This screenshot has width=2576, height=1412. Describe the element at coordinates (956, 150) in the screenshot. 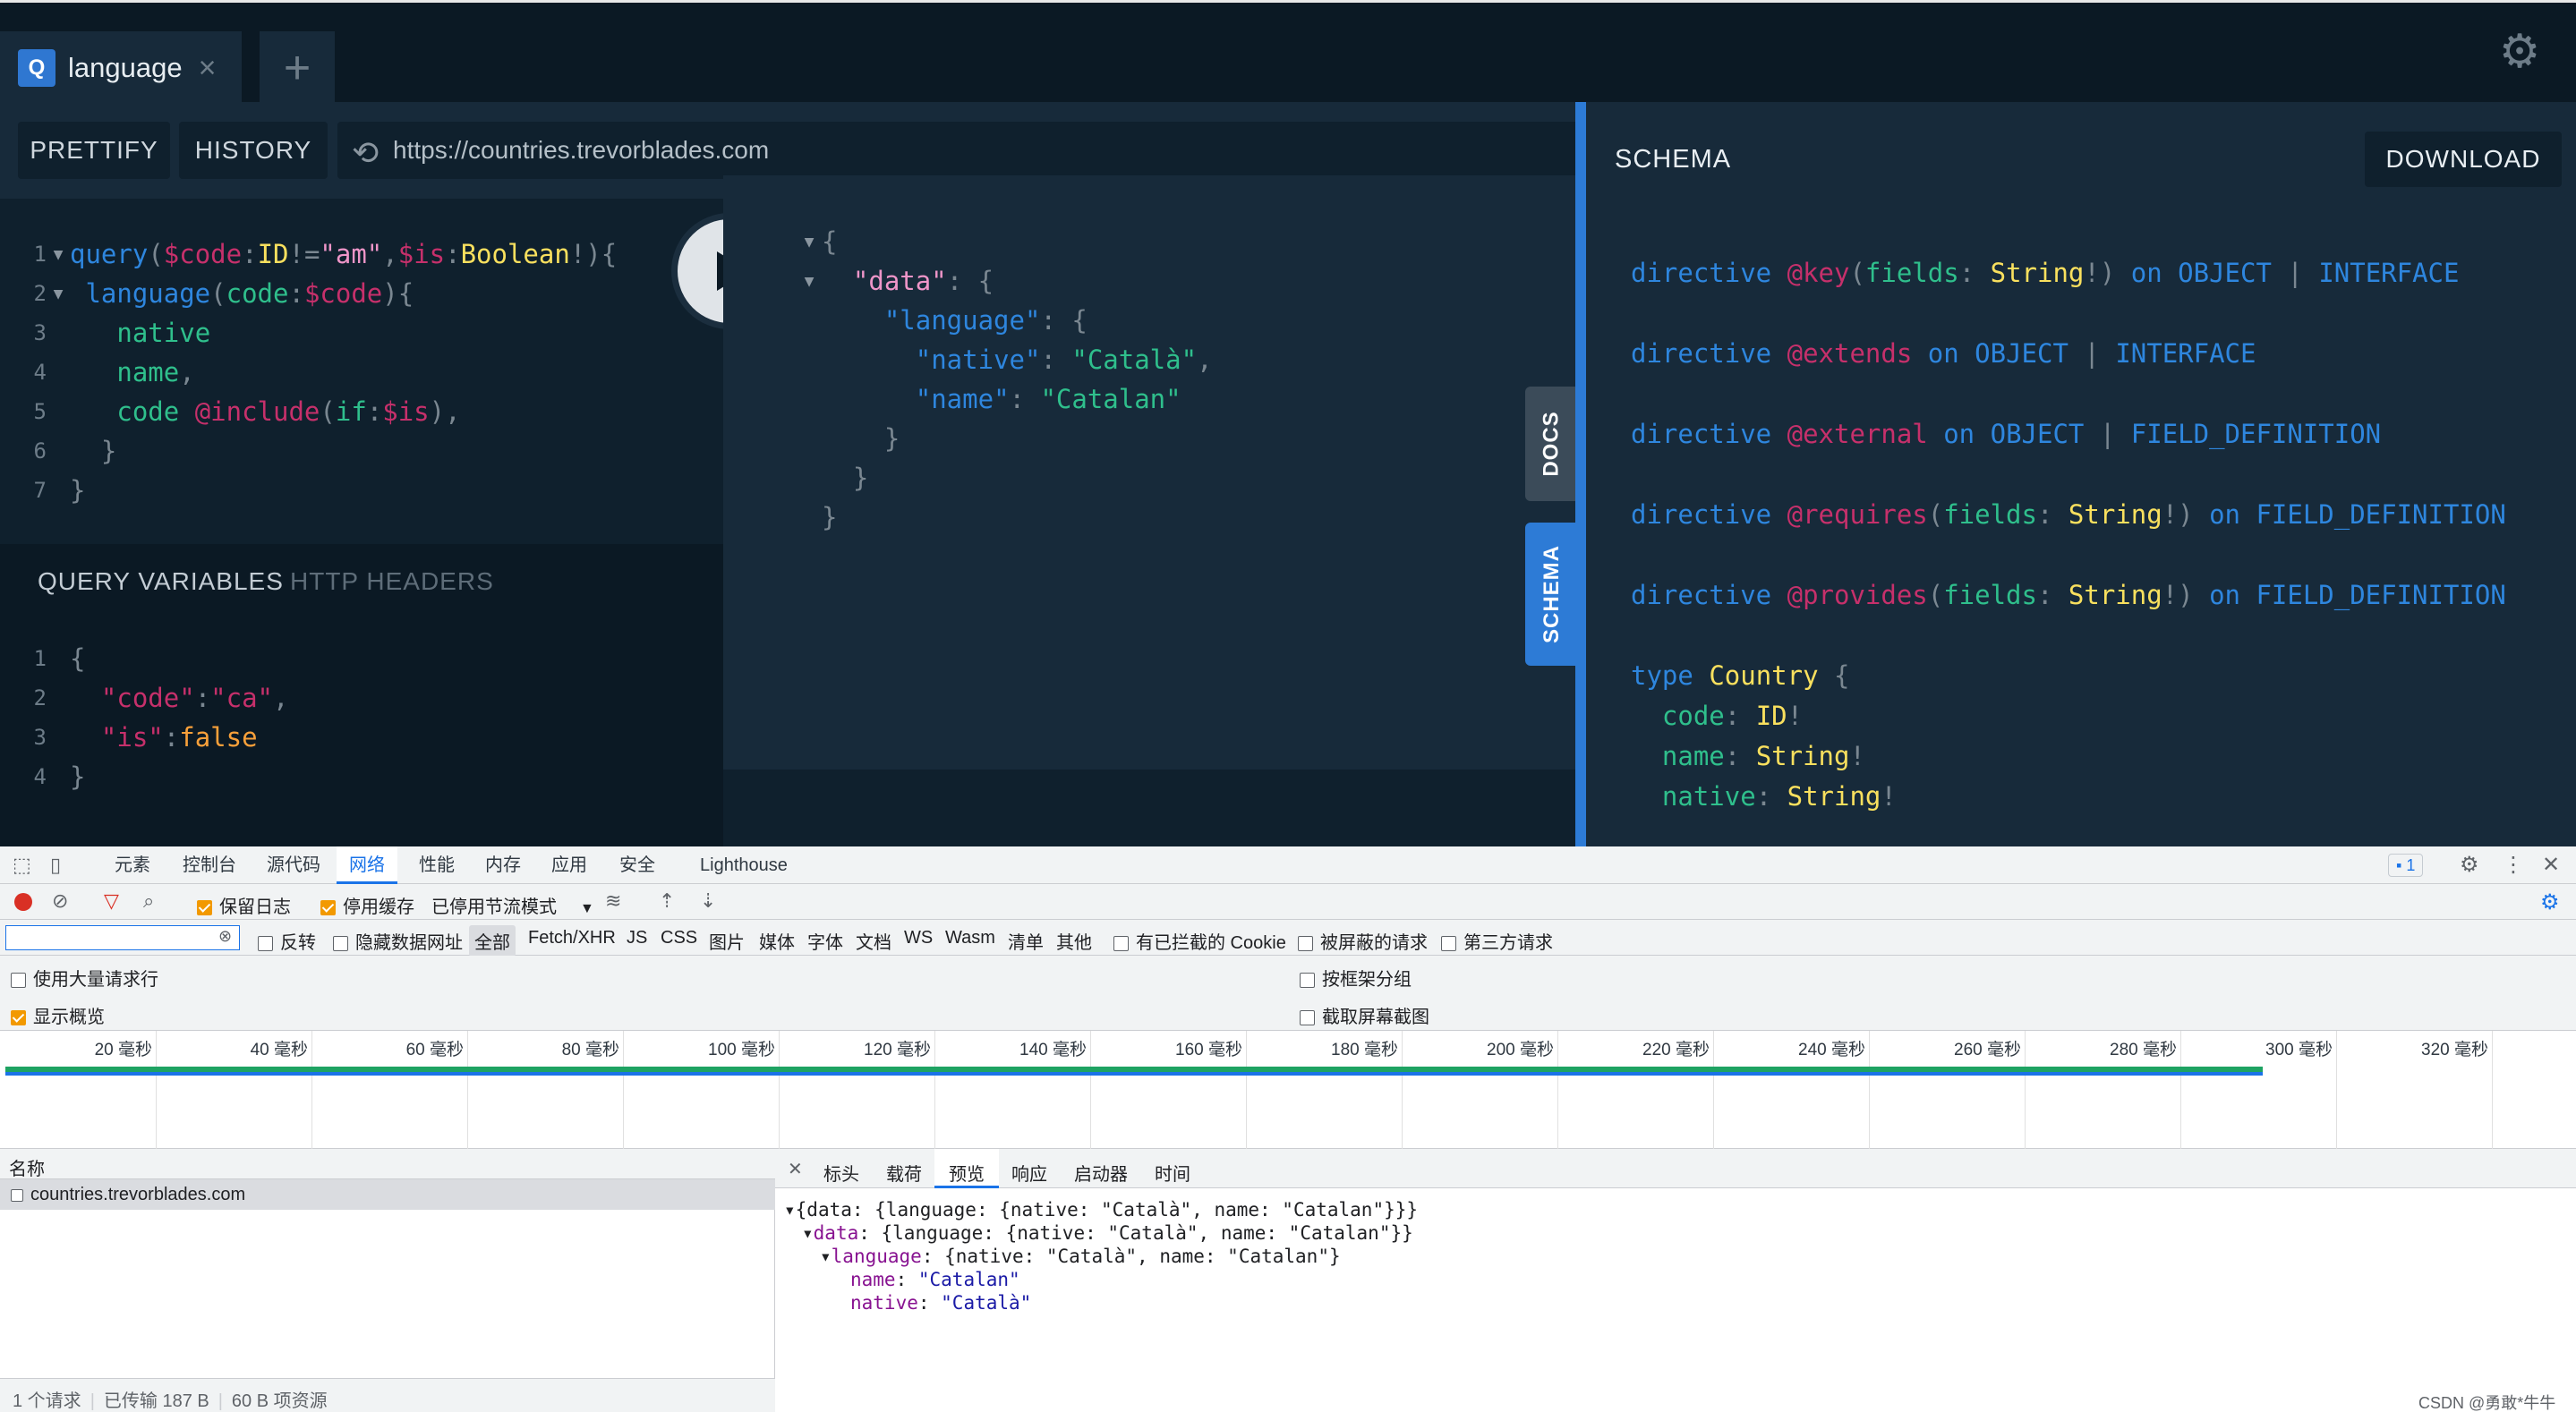

I see `endpoint-url-input: https://countries.trevorblades.com` at that location.